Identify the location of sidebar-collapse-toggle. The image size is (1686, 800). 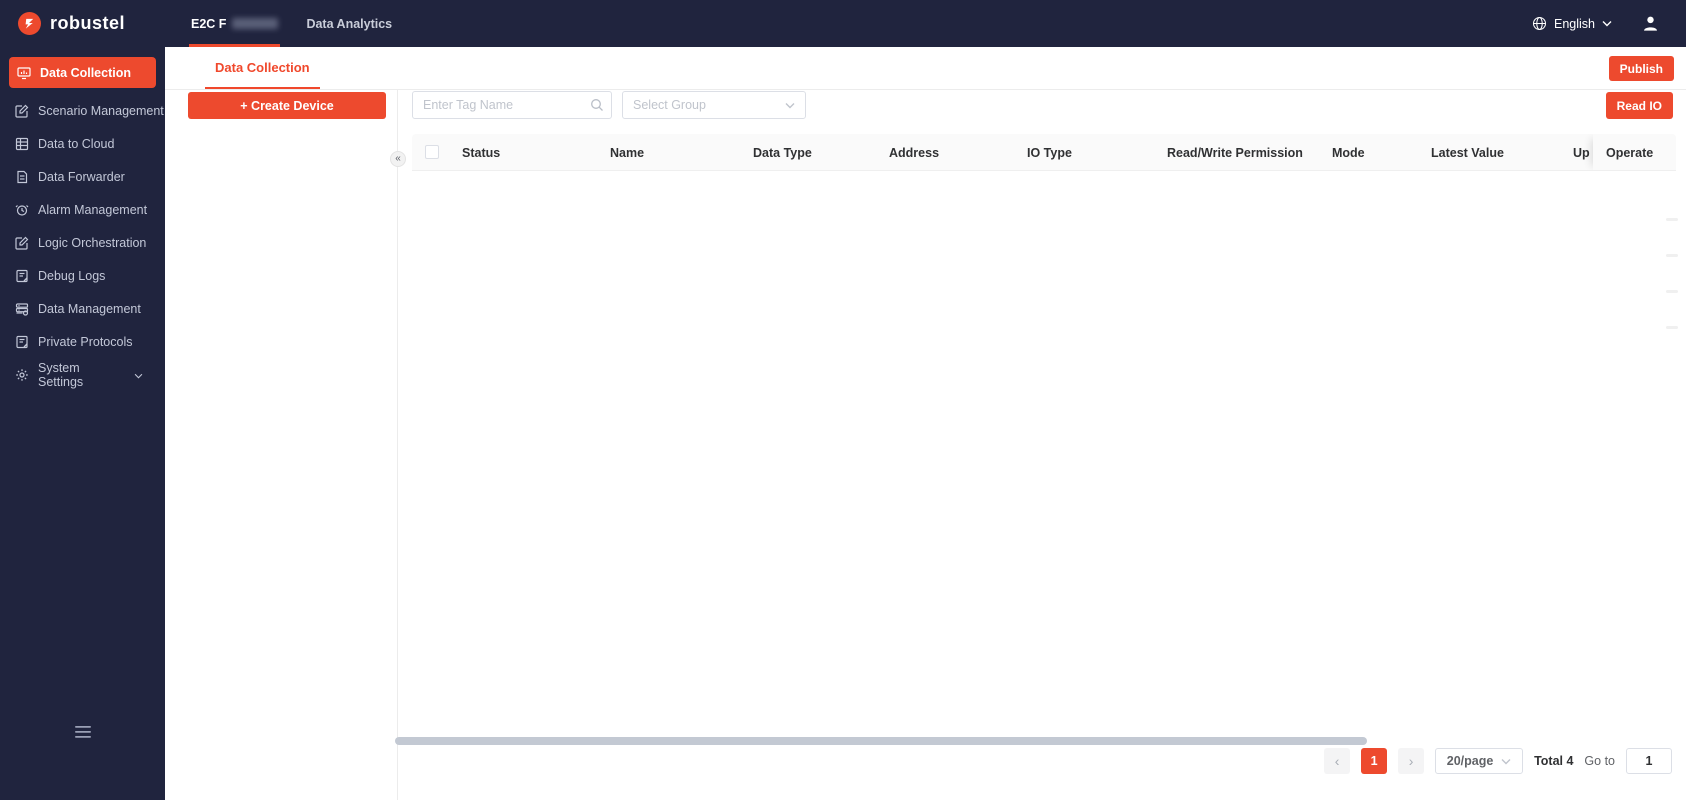
(82, 732).